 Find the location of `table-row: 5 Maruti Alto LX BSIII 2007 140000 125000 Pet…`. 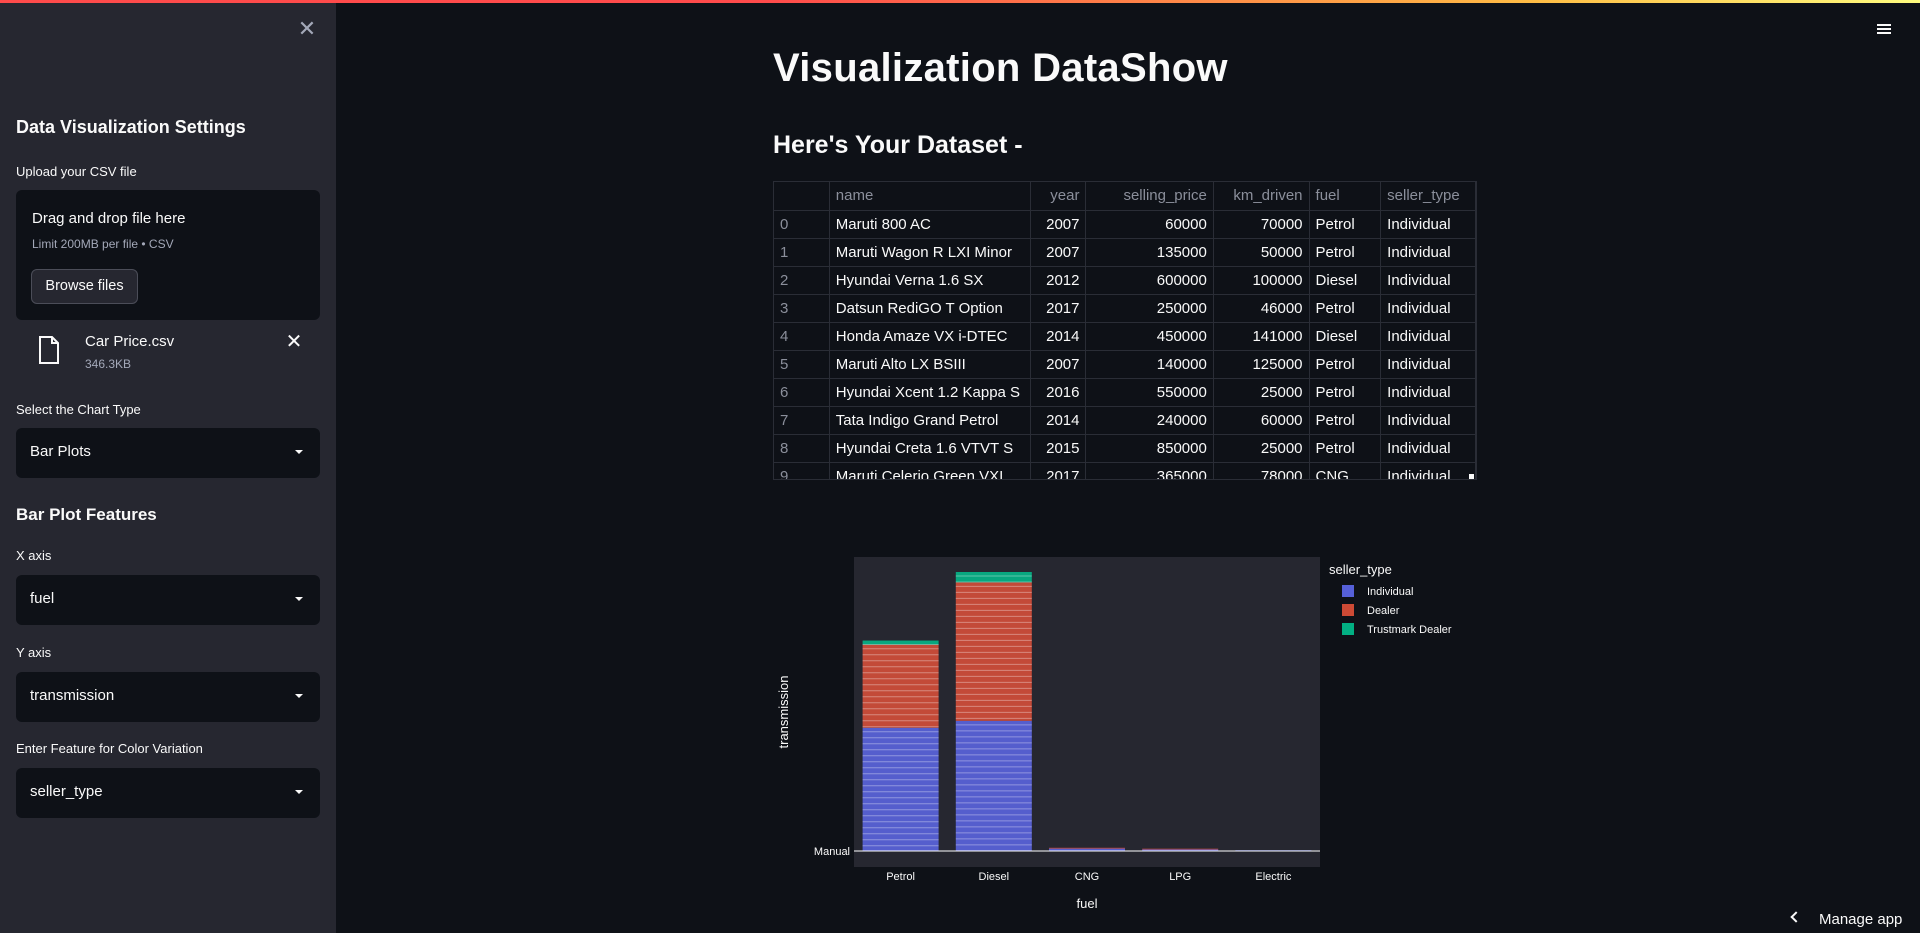

table-row: 5 Maruti Alto LX BSIII 2007 140000 125000 Pet… is located at coordinates (1125, 364).